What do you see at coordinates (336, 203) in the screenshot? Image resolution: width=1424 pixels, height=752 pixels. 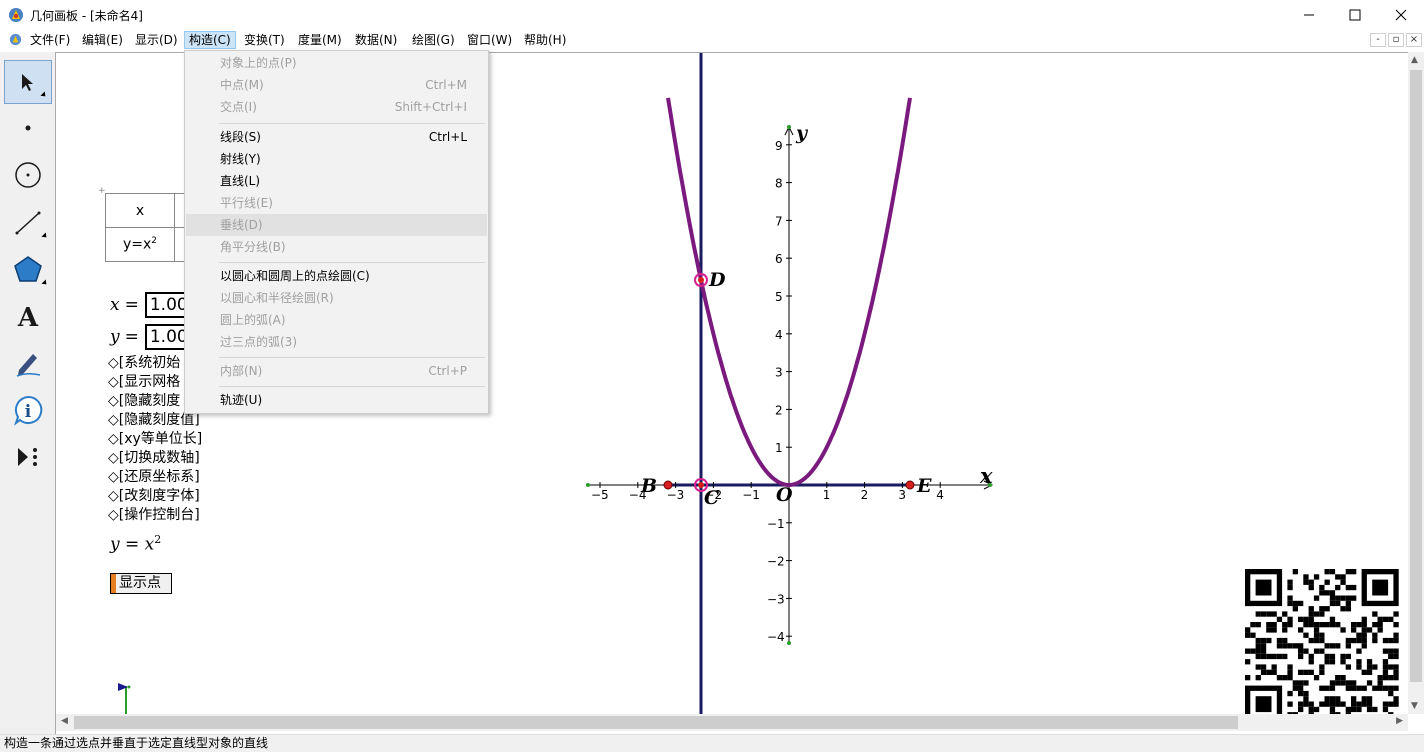 I see `menu-item-parallel-line: 平行线(E)` at bounding box center [336, 203].